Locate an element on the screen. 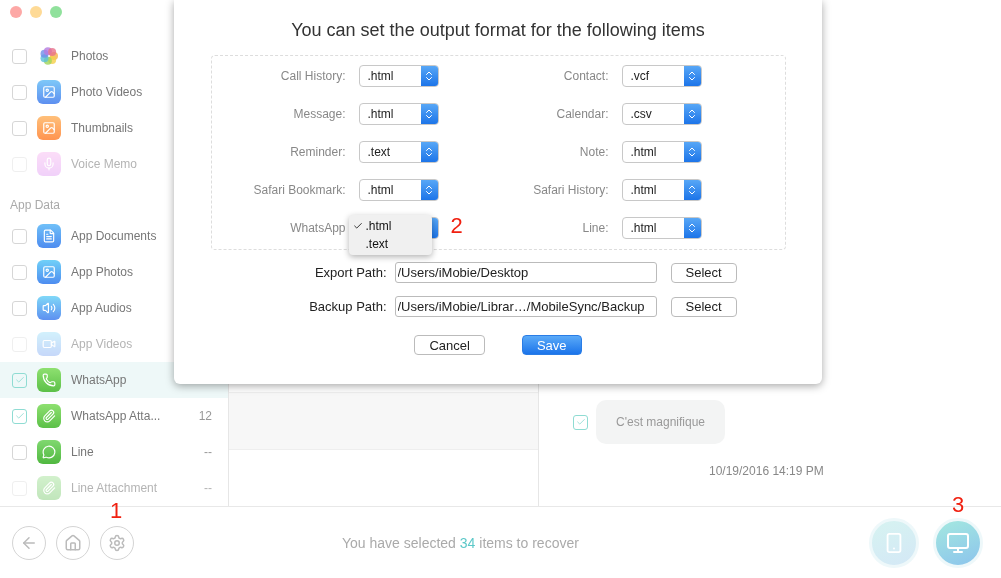  message-bubble: C'est magnifique is located at coordinates (660, 422).